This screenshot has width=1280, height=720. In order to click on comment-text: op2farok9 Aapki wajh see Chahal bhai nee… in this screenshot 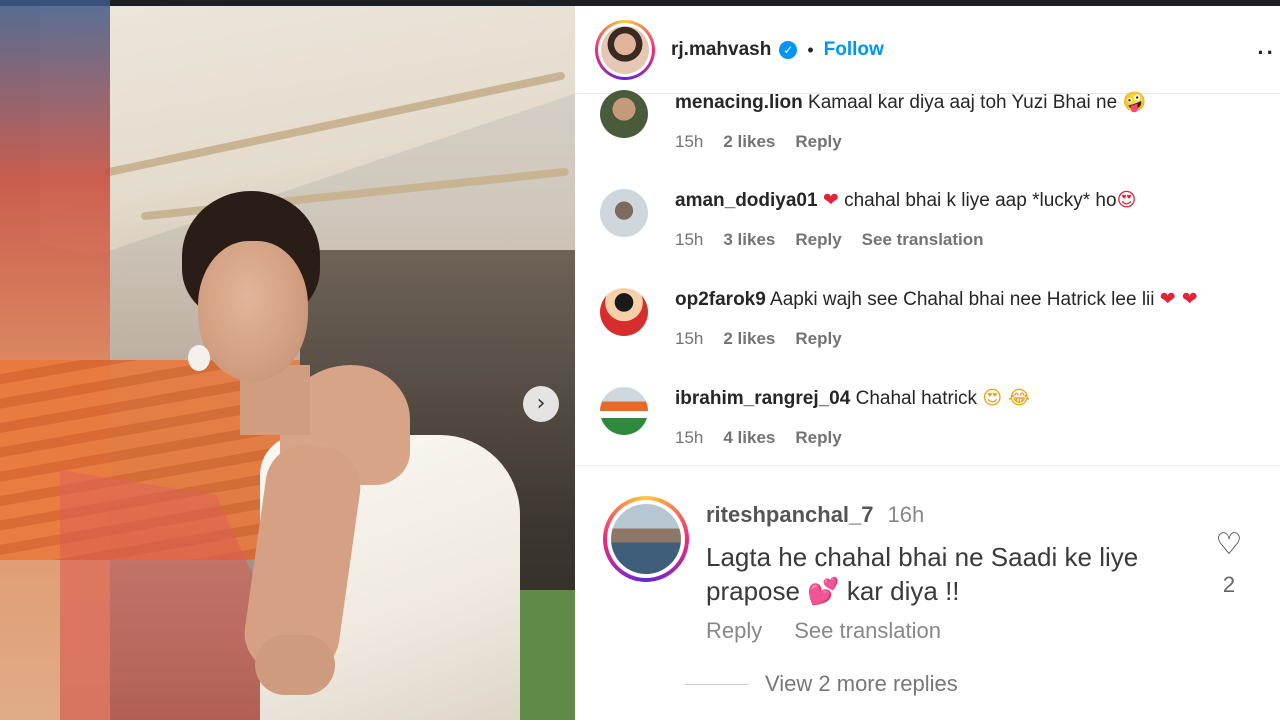, I will do `click(975, 299)`.